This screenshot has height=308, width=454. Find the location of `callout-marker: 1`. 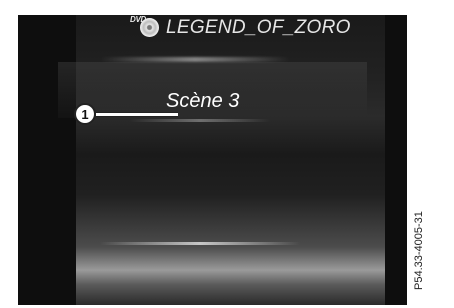

callout-marker: 1 is located at coordinates (85, 114).